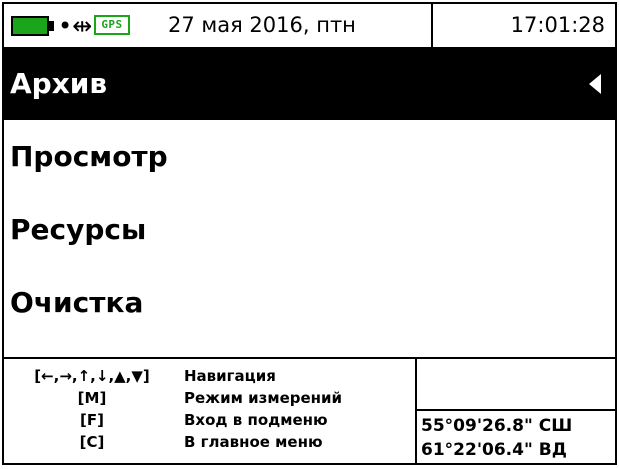  What do you see at coordinates (30, 26) in the screenshot?
I see `battery-icon` at bounding box center [30, 26].